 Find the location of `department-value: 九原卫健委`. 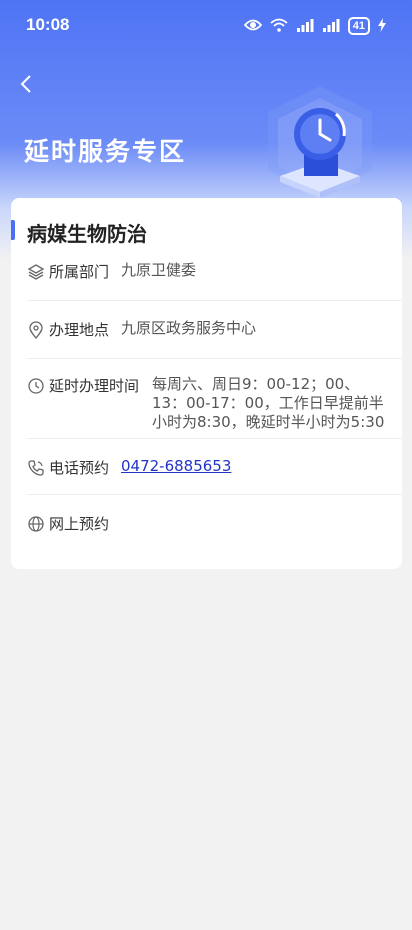

department-value: 九原卫健委 is located at coordinates (159, 270).